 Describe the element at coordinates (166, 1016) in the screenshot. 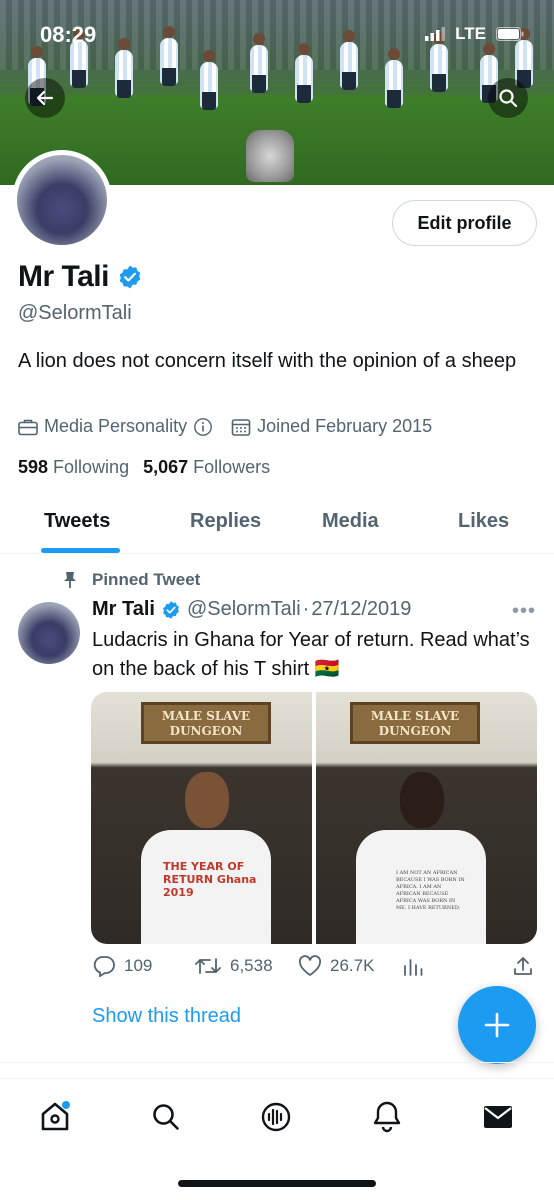

I see `show-thread-link: Show this thread` at that location.